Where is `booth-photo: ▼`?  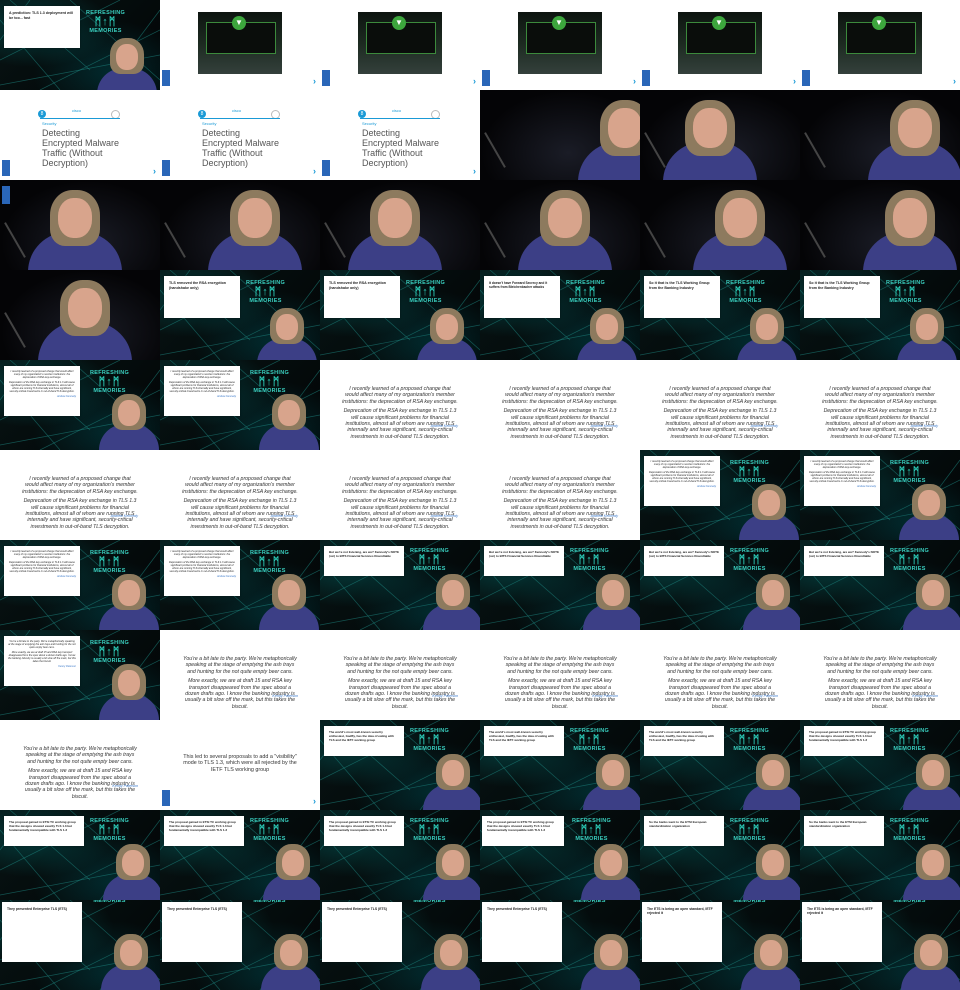 booth-photo: ▼ is located at coordinates (400, 43).